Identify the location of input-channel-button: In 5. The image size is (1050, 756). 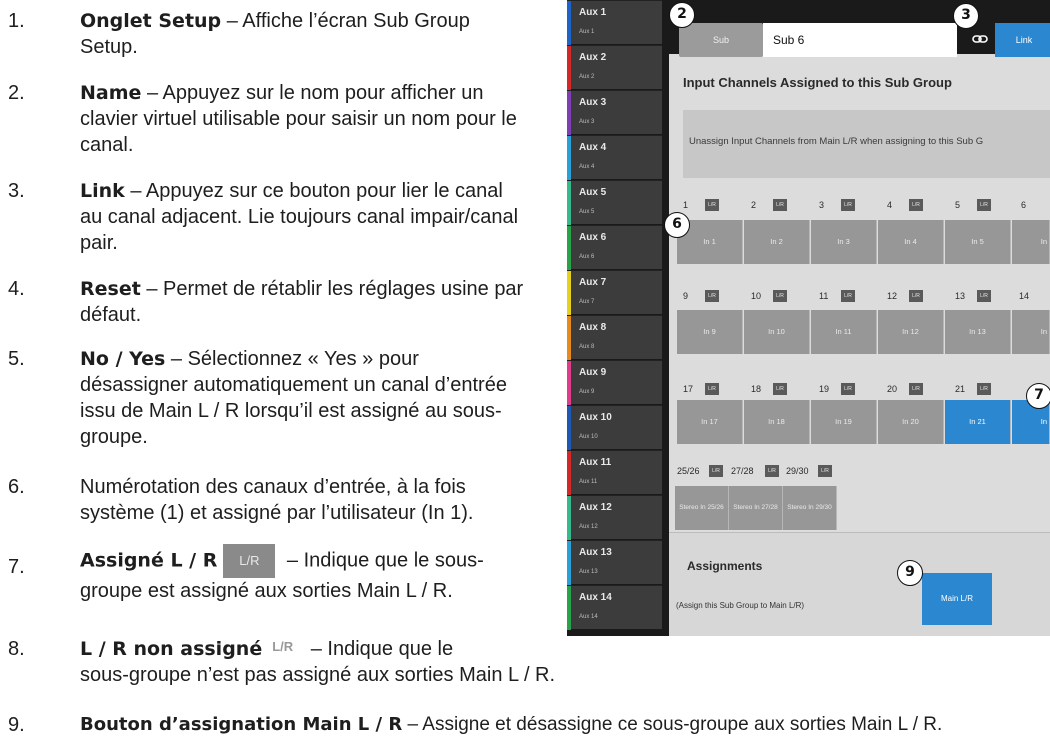
(978, 242).